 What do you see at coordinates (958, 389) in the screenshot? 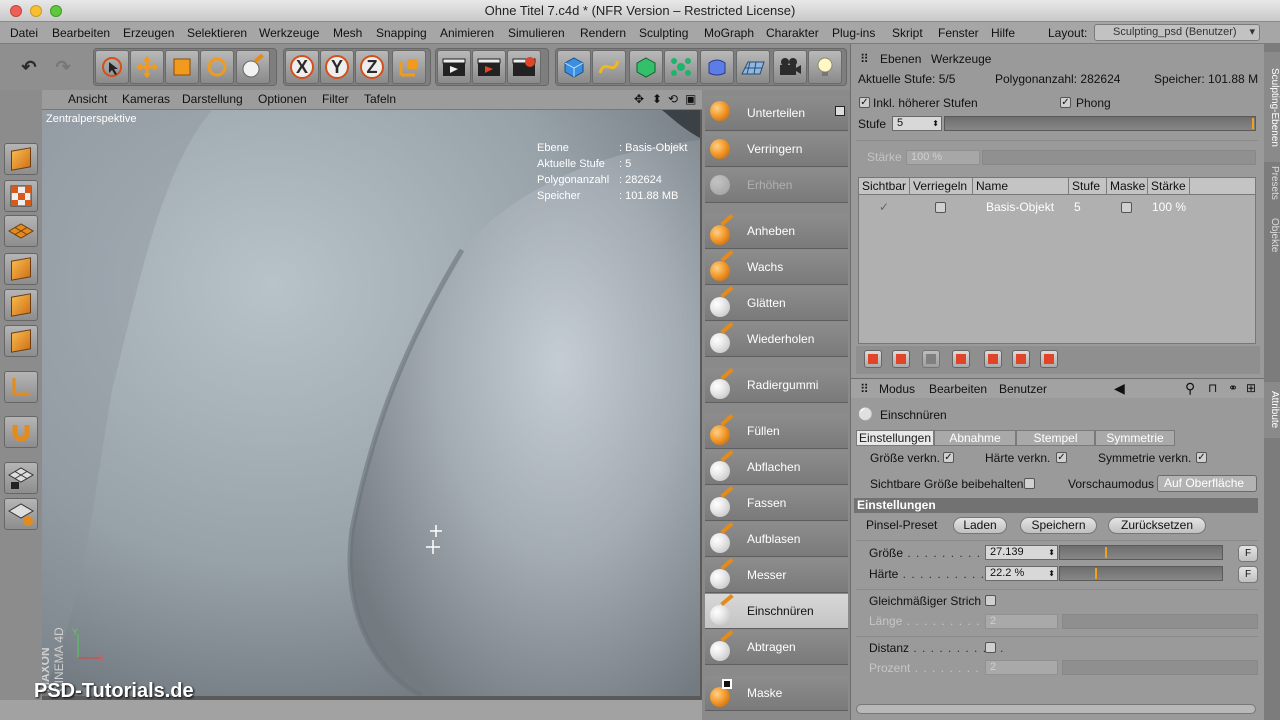
I see `attr-menu-bearbeiten: Bearbeiten` at bounding box center [958, 389].